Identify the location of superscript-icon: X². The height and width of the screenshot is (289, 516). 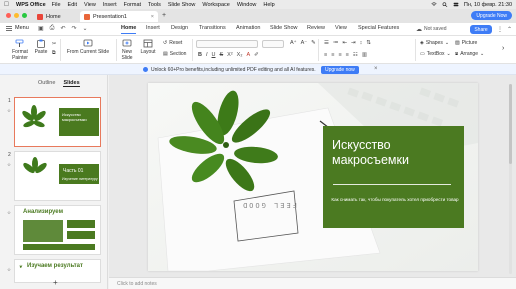
(230, 55).